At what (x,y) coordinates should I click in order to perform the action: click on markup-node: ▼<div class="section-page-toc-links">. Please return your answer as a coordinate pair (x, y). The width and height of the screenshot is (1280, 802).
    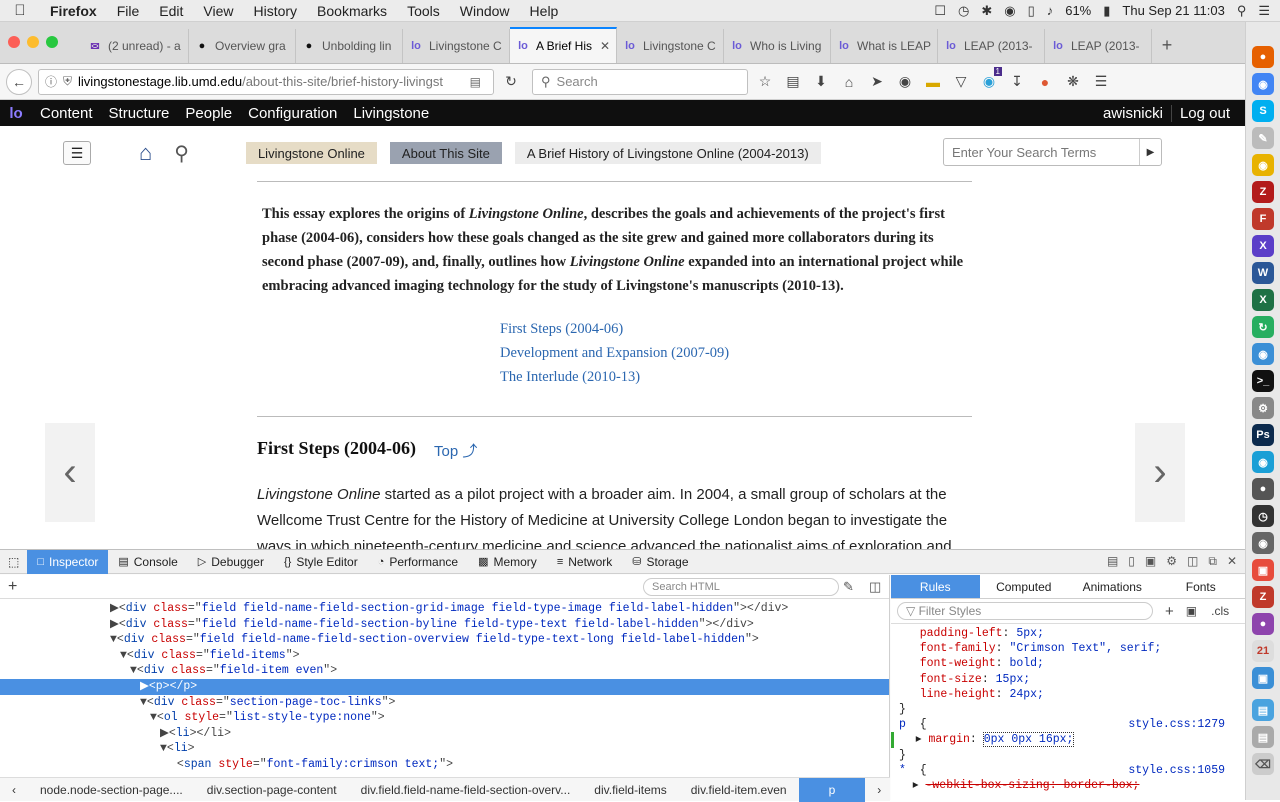
    Looking at the image, I should click on (444, 703).